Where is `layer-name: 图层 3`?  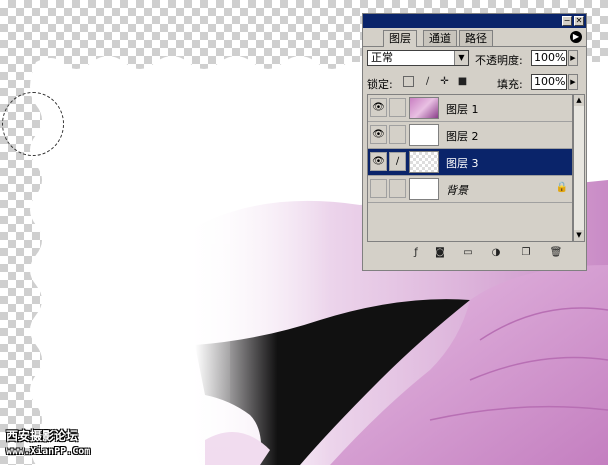
layer-name: 图层 3 is located at coordinates (462, 163).